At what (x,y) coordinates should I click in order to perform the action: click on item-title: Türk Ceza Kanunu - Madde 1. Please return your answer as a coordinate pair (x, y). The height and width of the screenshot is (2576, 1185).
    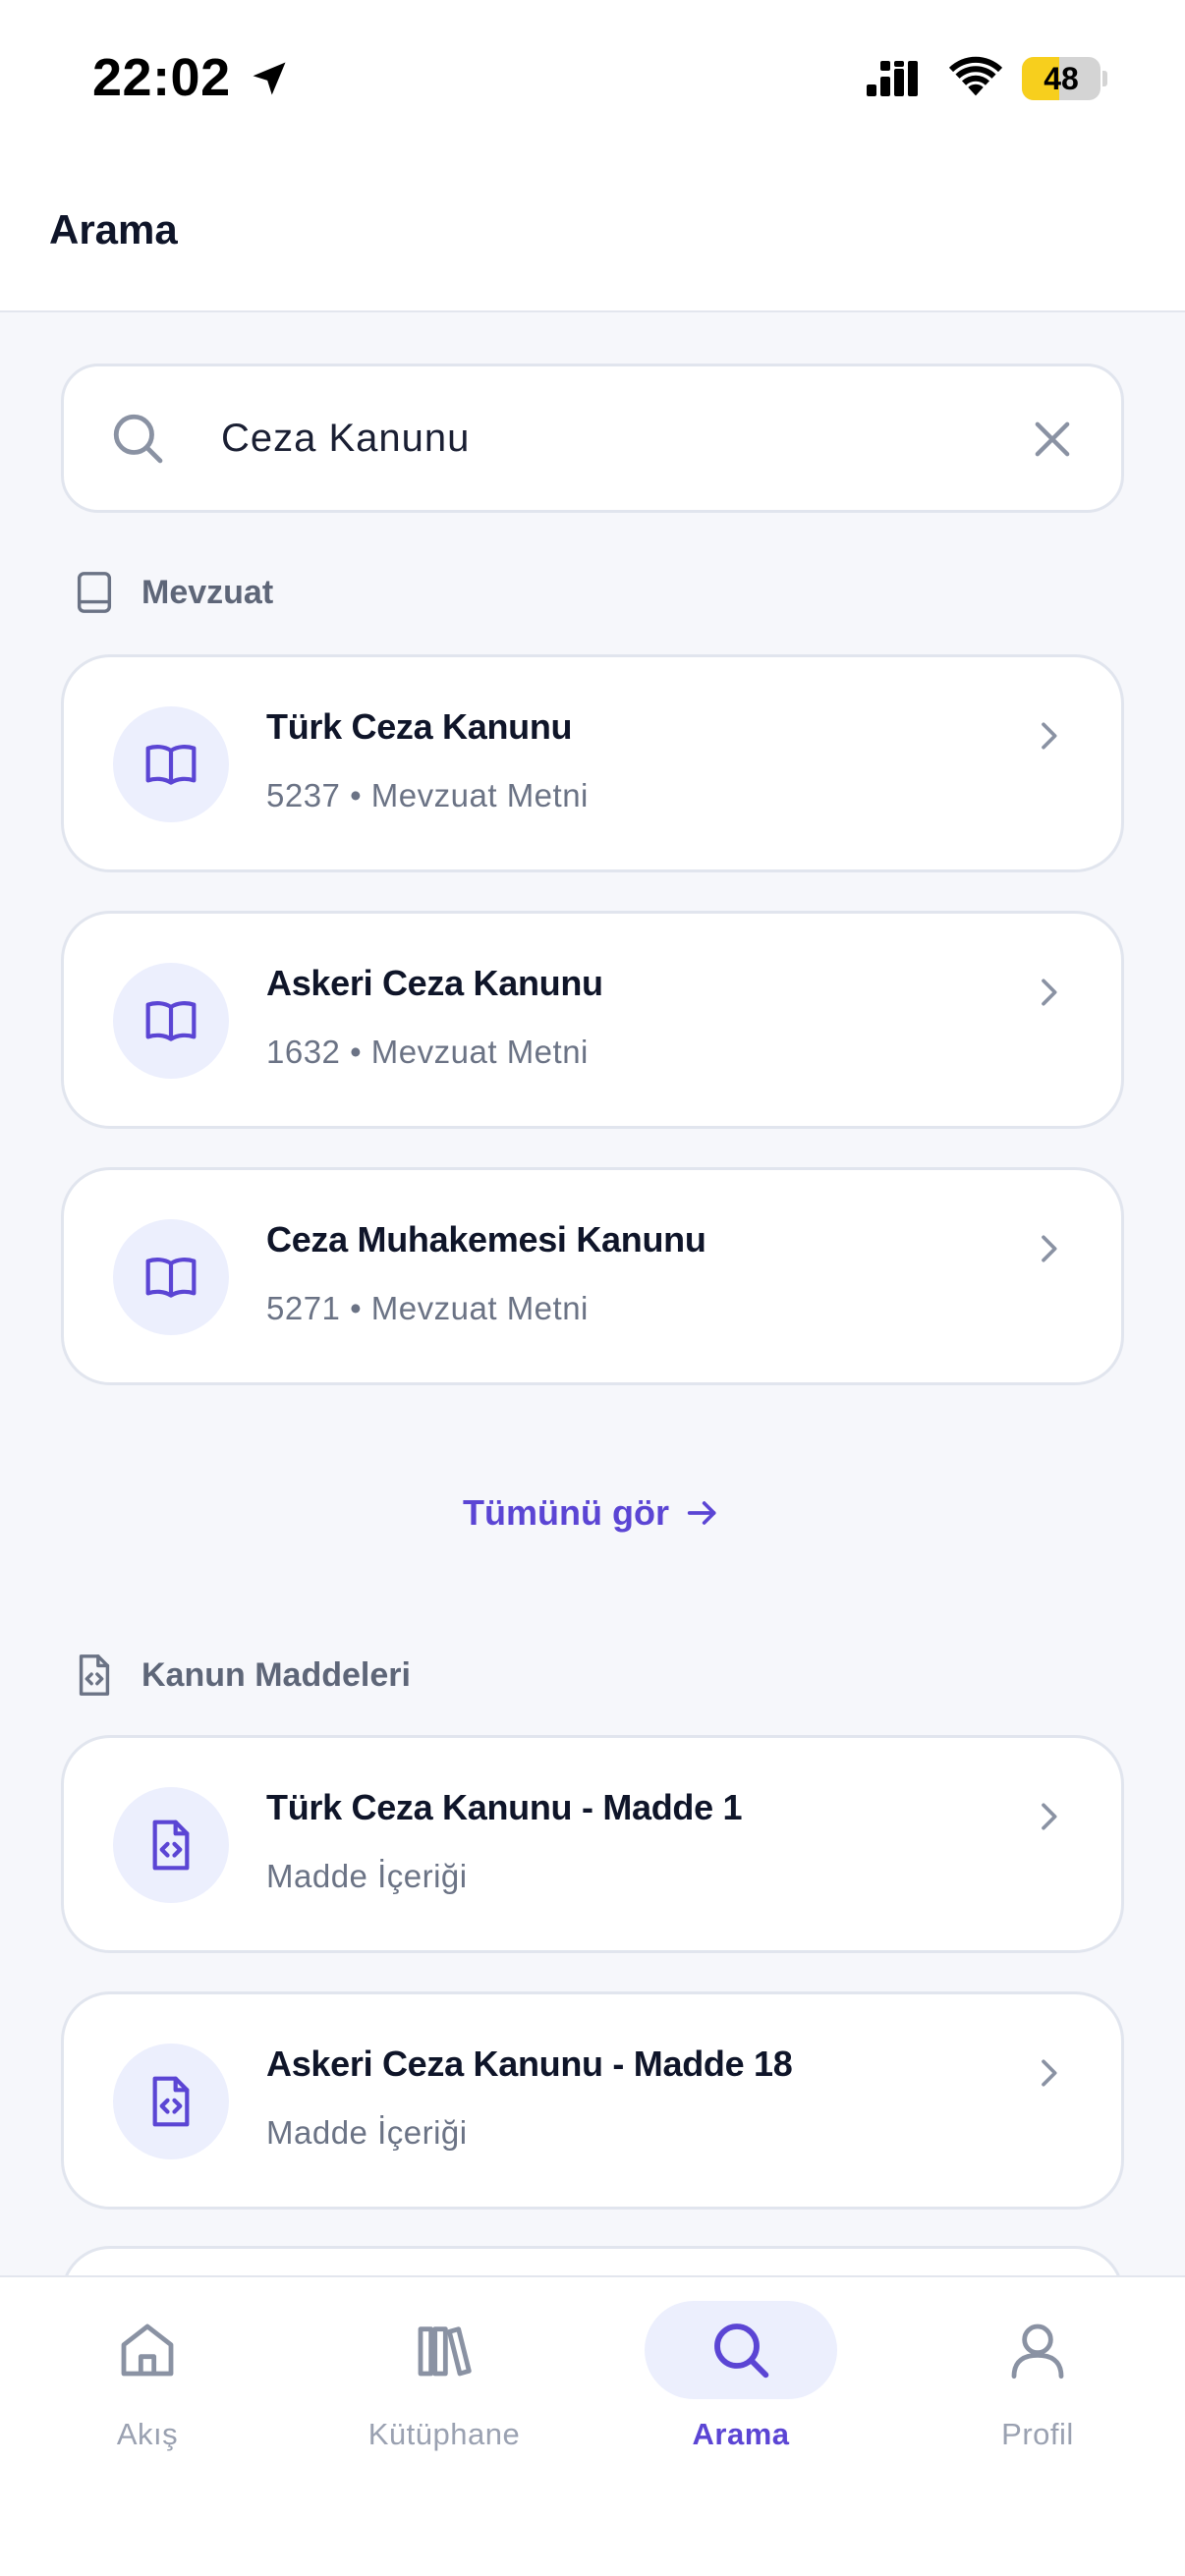
    Looking at the image, I should click on (505, 1807).